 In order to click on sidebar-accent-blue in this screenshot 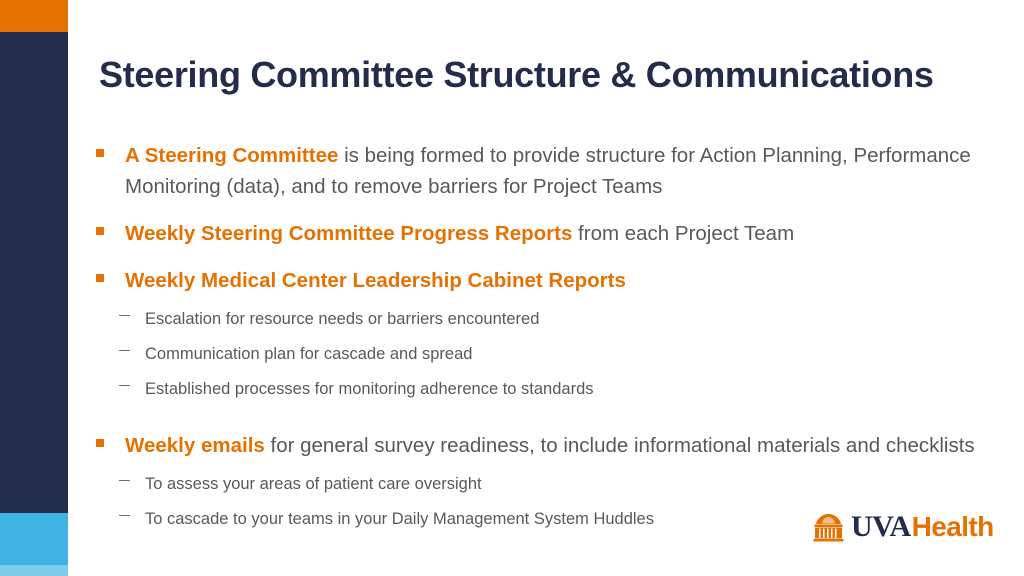, I will do `click(34, 539)`.